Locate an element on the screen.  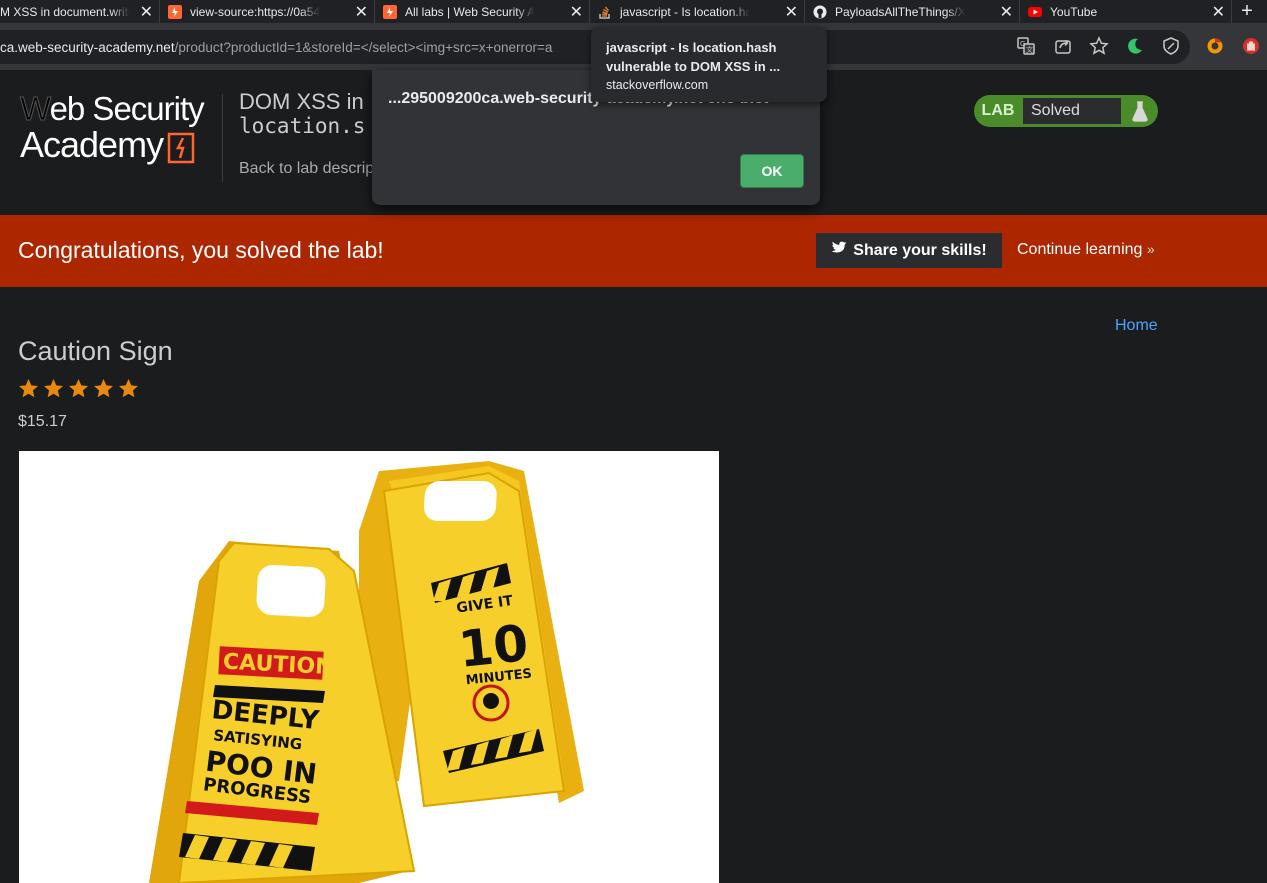
alert-ok-button: OK is located at coordinates (772, 171).